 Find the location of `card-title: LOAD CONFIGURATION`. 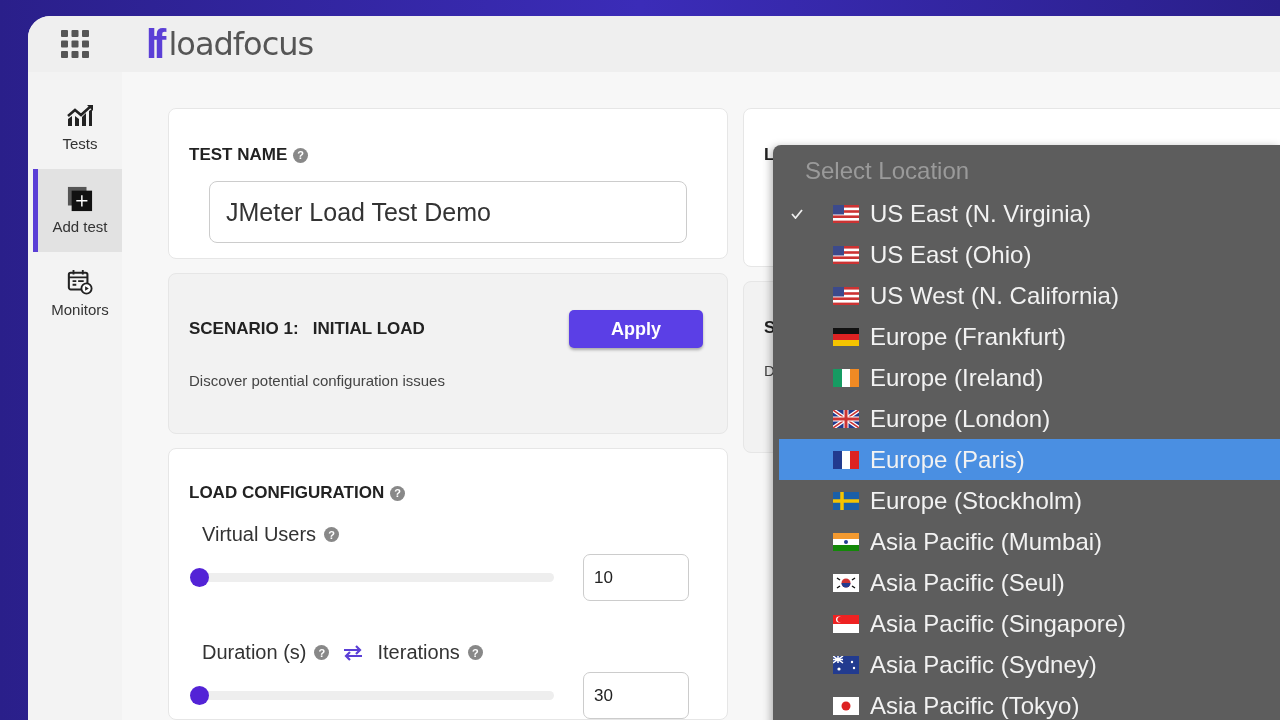

card-title: LOAD CONFIGURATION is located at coordinates (287, 493).